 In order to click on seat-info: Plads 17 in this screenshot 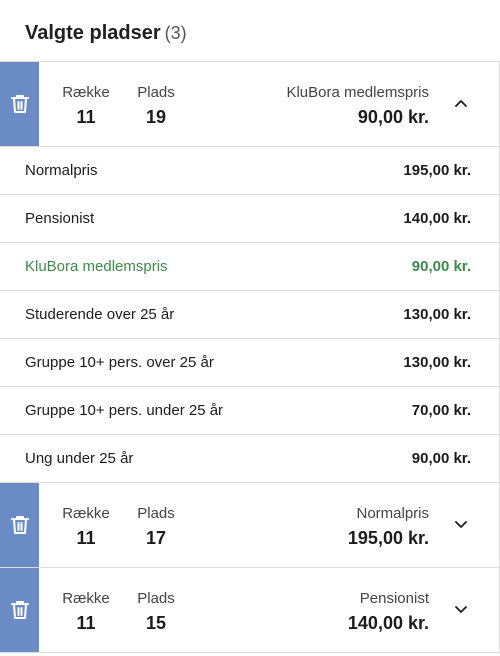, I will do `click(156, 527)`.